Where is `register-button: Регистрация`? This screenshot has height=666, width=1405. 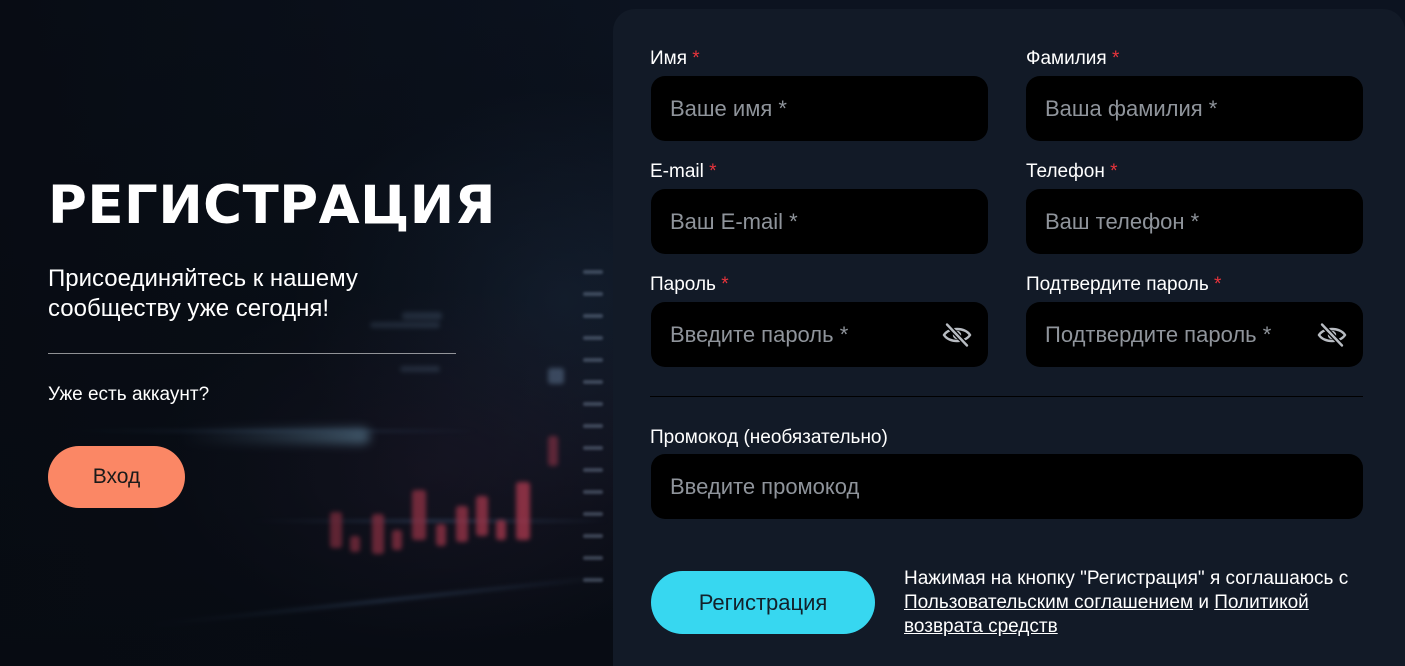 register-button: Регистрация is located at coordinates (763, 602).